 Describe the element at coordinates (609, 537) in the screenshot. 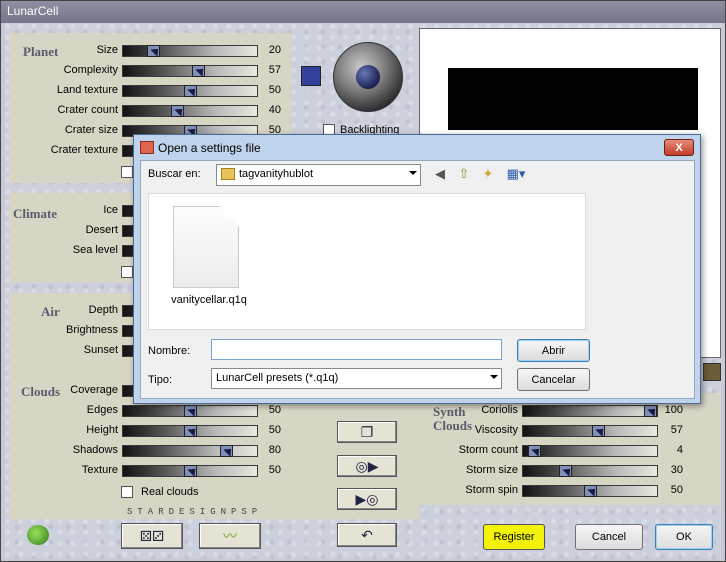

I see `cancel-button: Cancel` at that location.